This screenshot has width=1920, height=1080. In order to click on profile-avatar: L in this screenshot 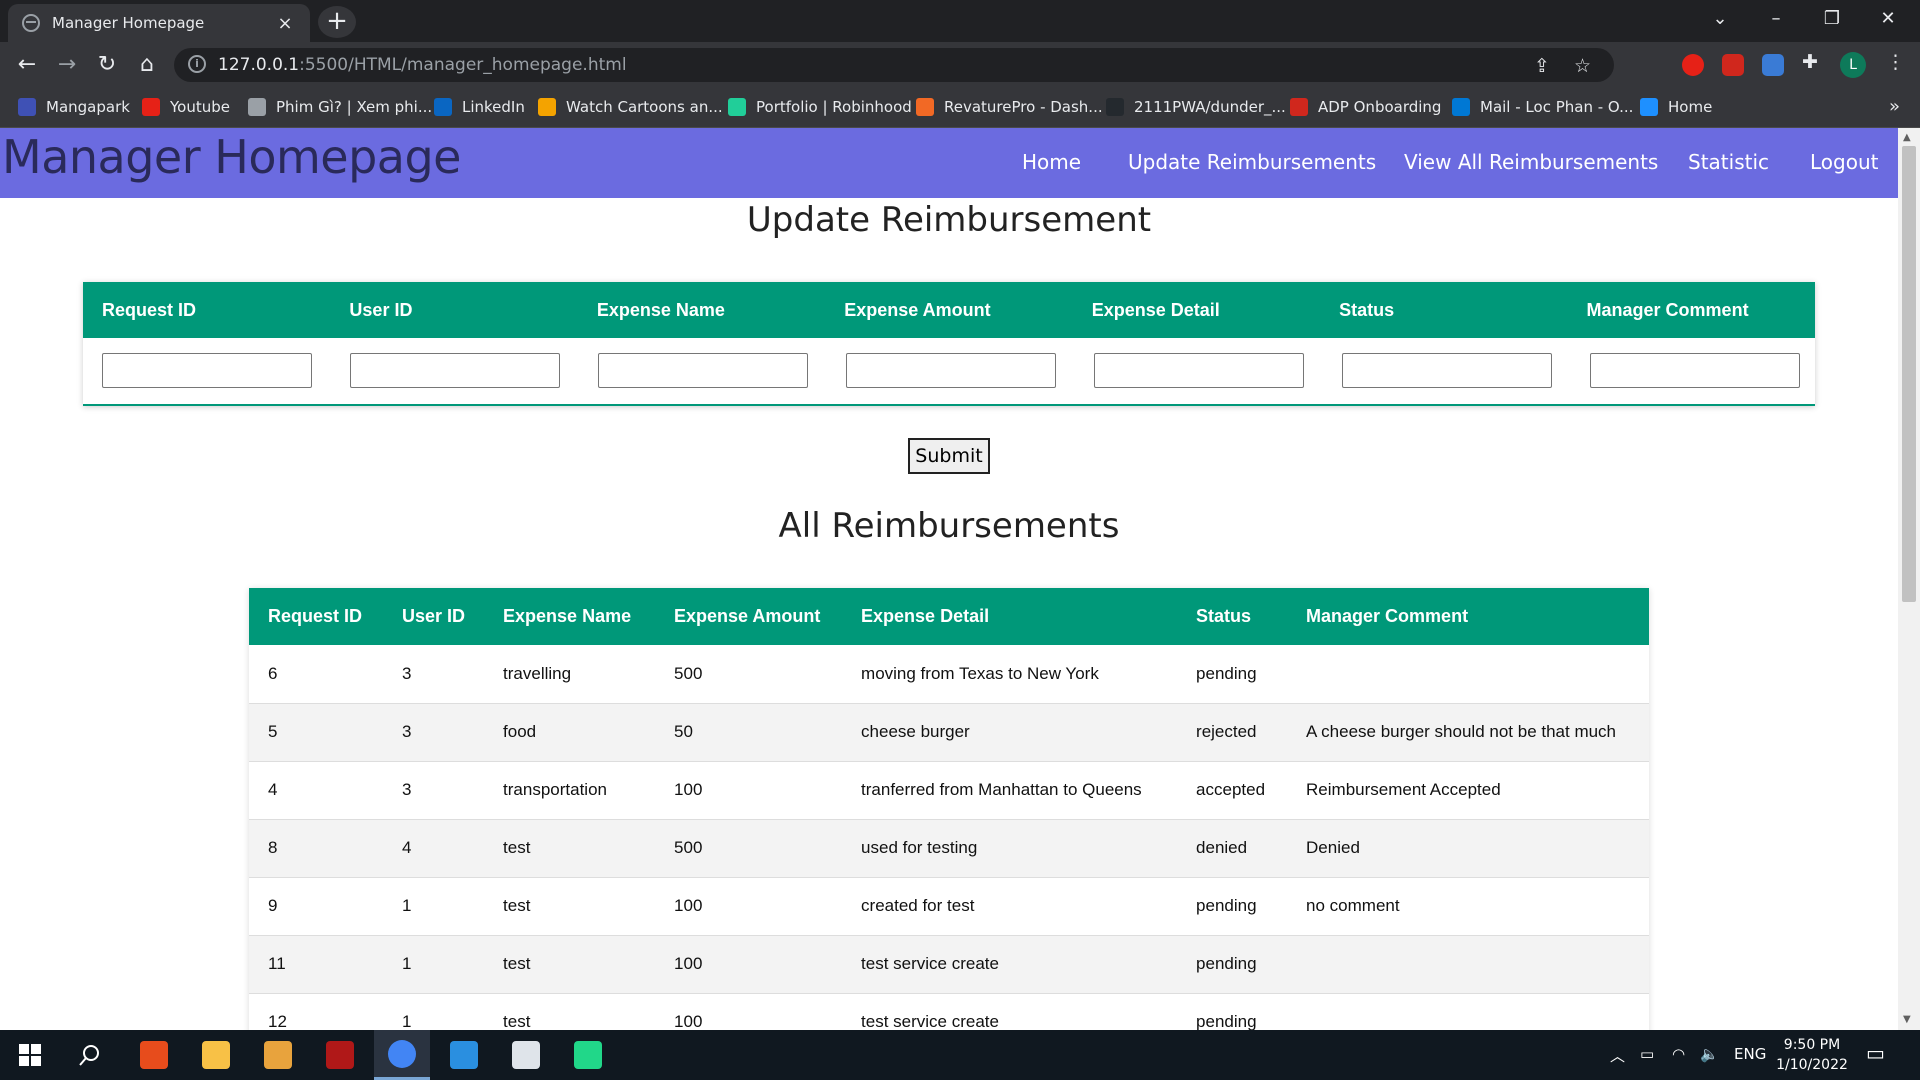, I will do `click(1853, 65)`.